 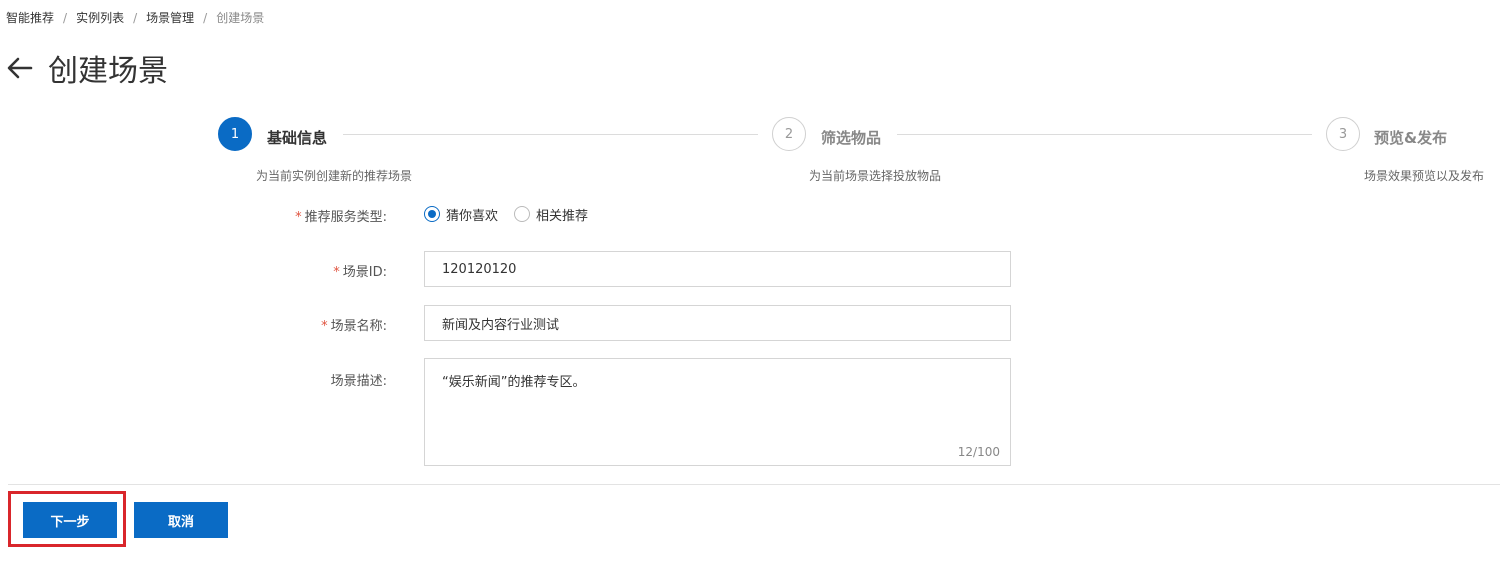 What do you see at coordinates (1424, 176) in the screenshot?
I see `step-3-desc: 场景效果预览以及发布` at bounding box center [1424, 176].